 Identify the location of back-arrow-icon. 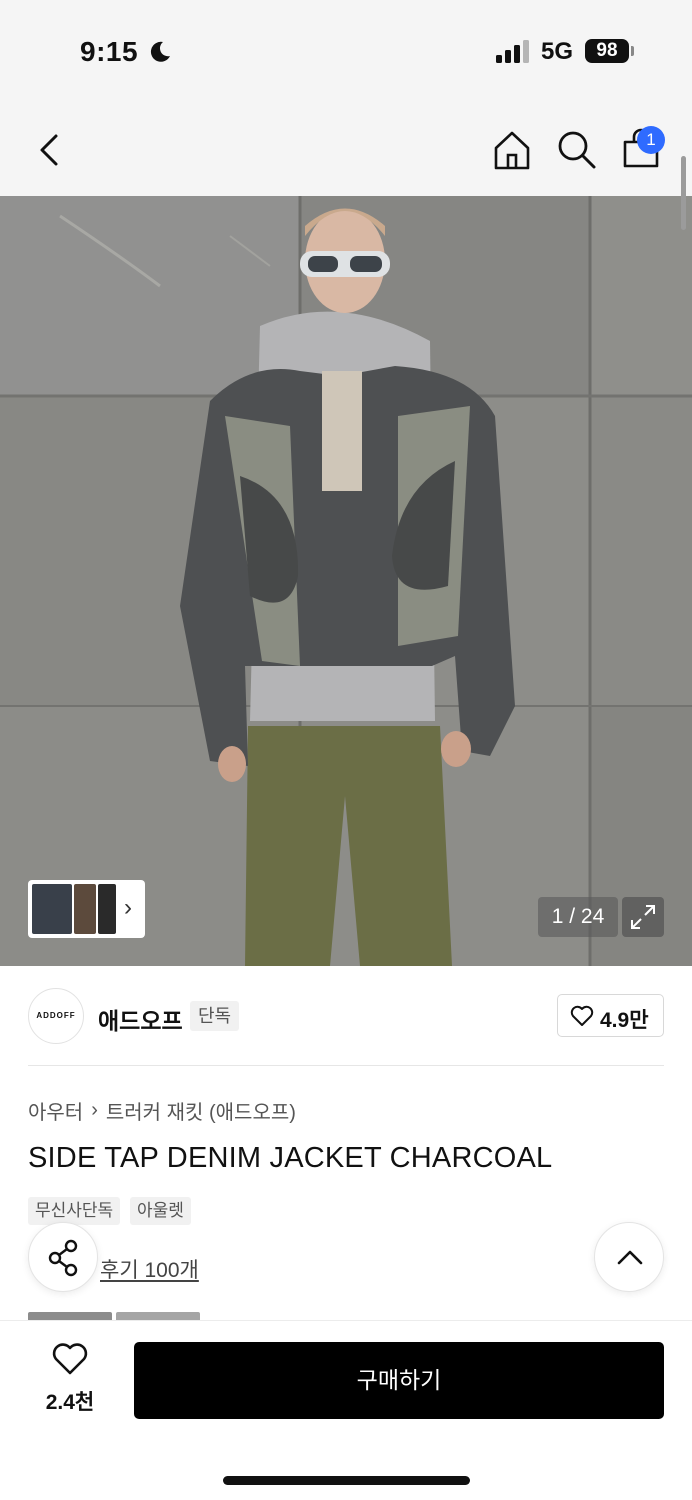
(50, 150).